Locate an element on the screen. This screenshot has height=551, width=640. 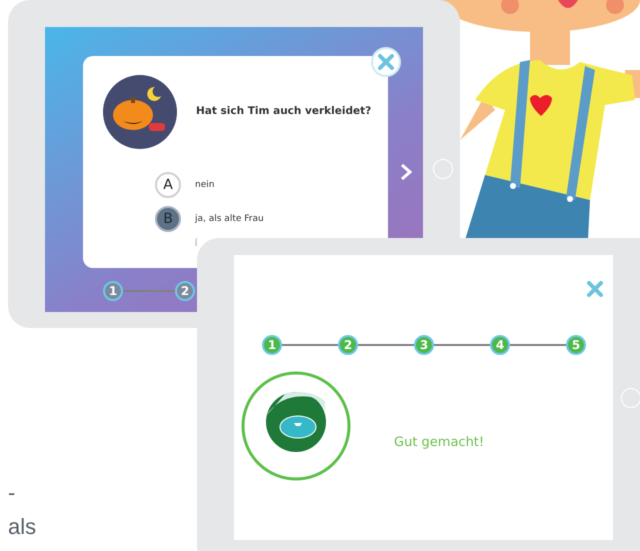
success-message: Gut gemacht! is located at coordinates (439, 442).